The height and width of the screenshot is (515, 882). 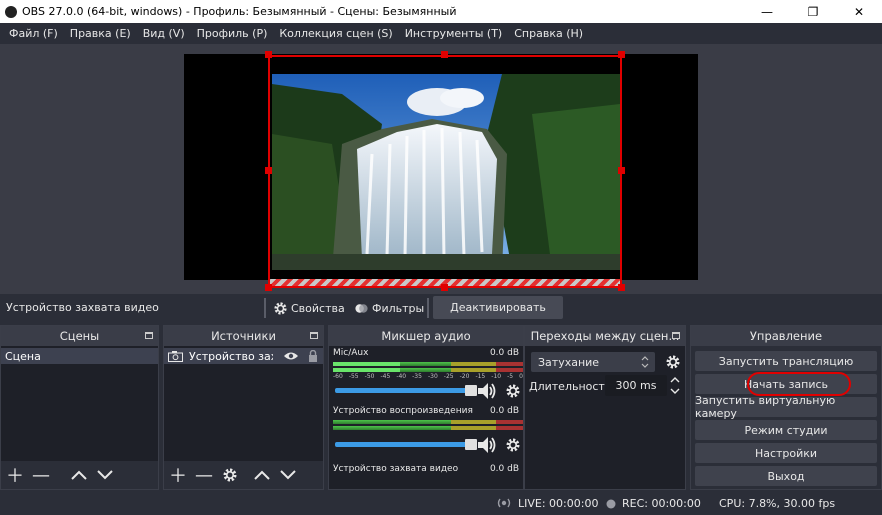 I want to click on resize-handle-tc, so click(x=444, y=54).